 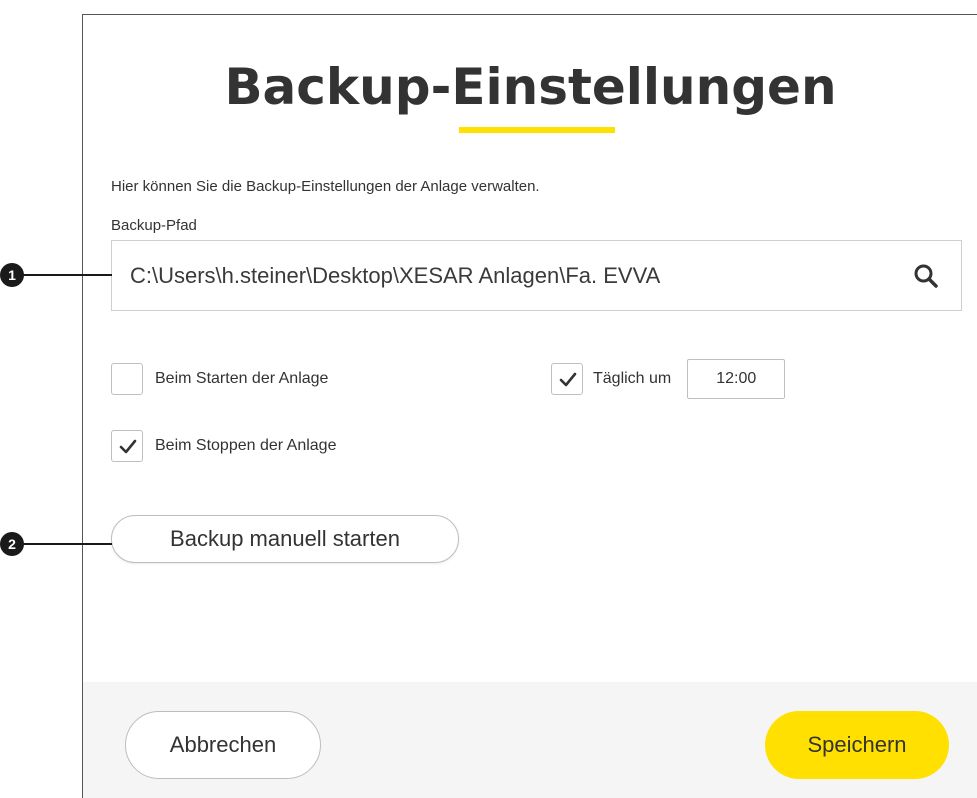 What do you see at coordinates (537, 130) in the screenshot?
I see `title-underline` at bounding box center [537, 130].